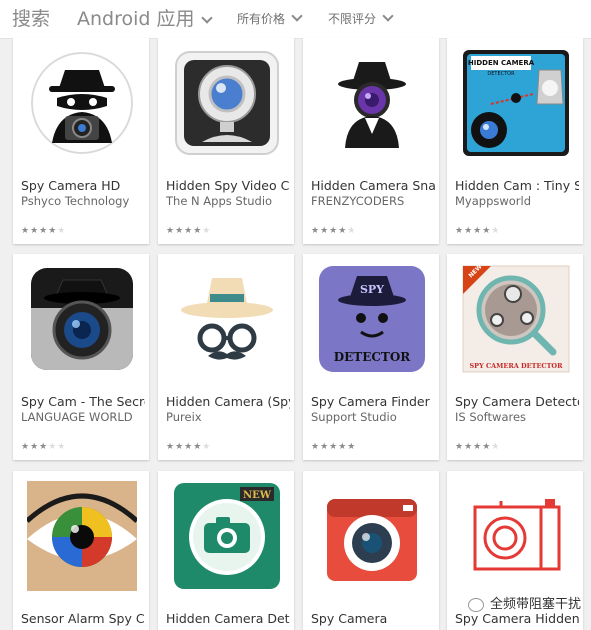 This screenshot has height=630, width=591. What do you see at coordinates (227, 319) in the screenshot?
I see `hat-glasses-icon` at bounding box center [227, 319].